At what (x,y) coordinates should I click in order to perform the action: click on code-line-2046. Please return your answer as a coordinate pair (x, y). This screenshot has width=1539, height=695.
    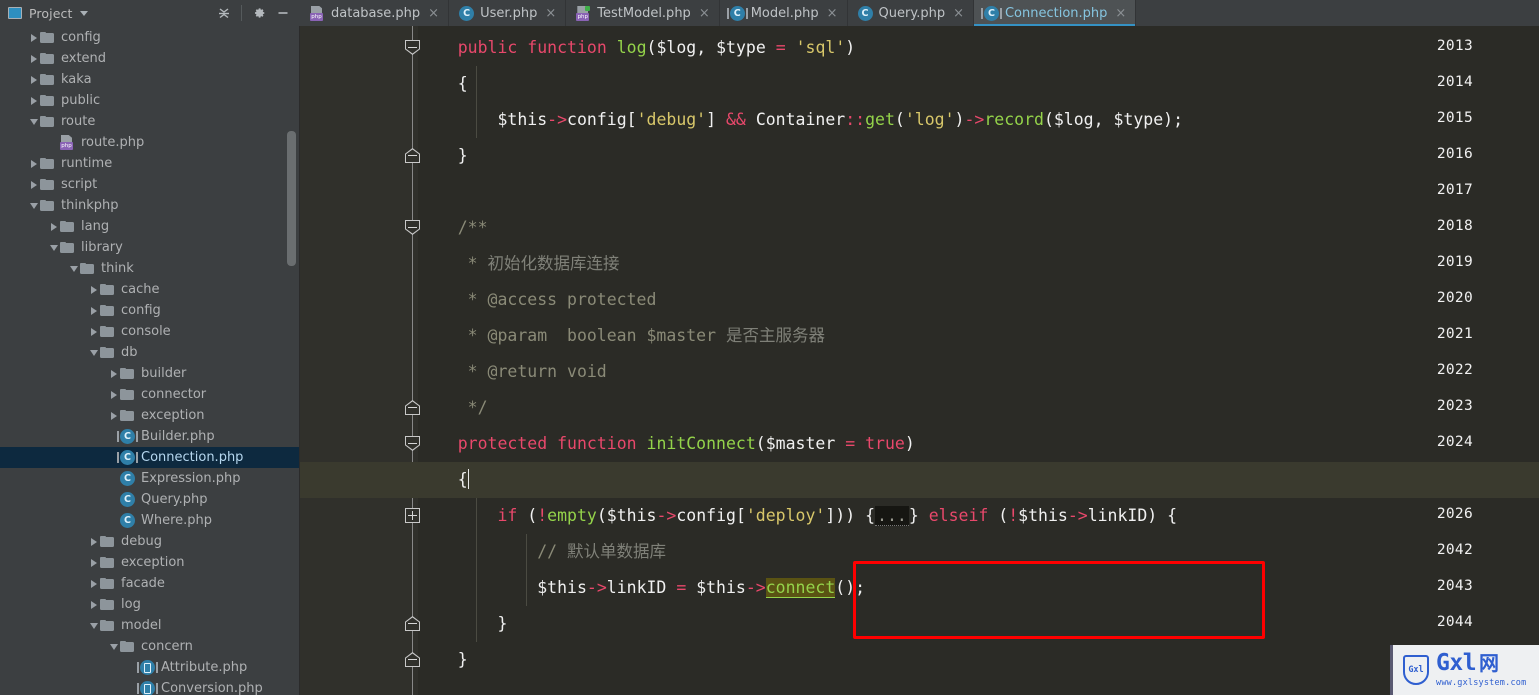
    Looking at the image, I should click on (978, 686).